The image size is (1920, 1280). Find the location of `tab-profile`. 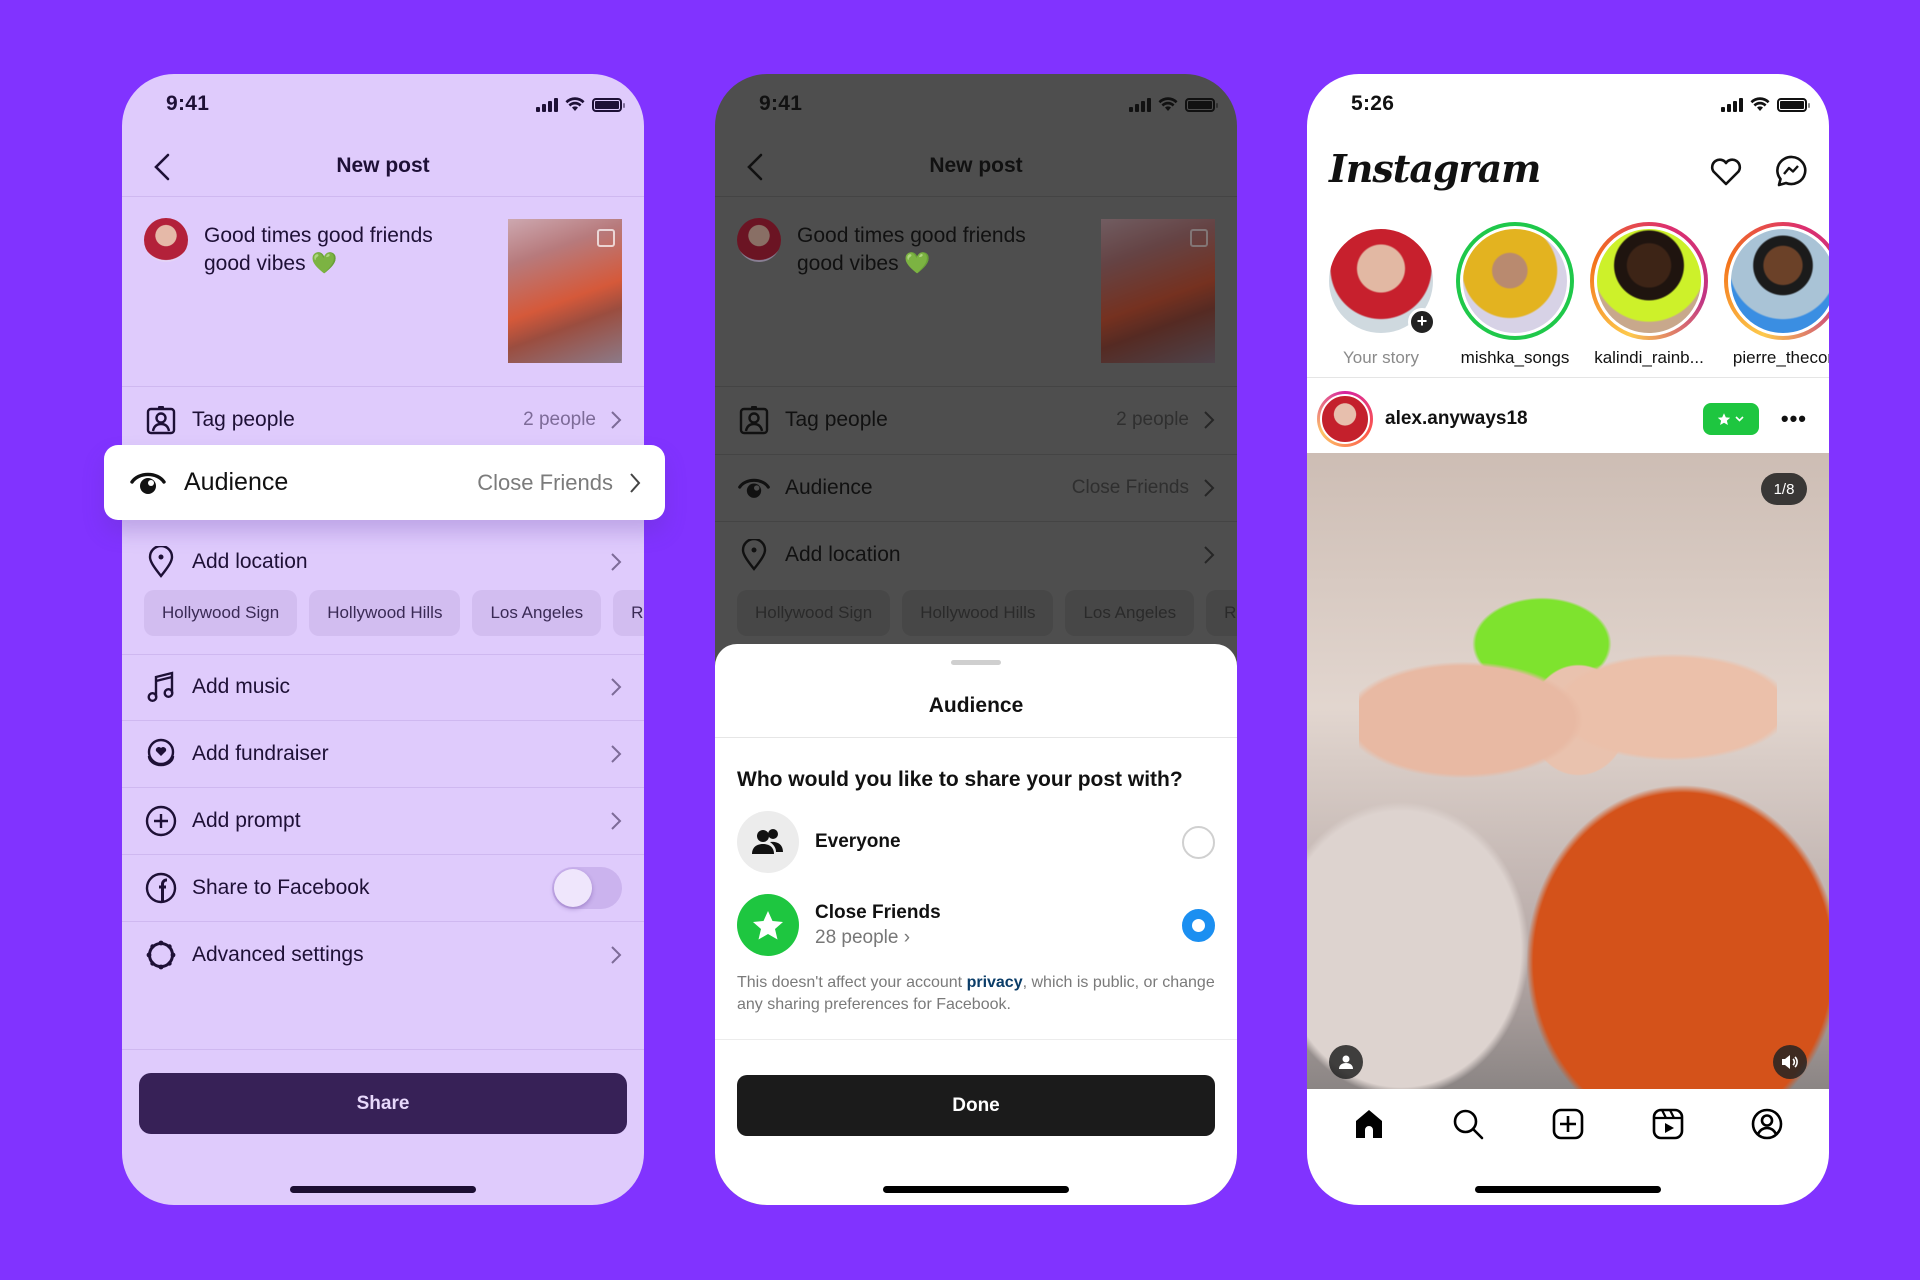

tab-profile is located at coordinates (1767, 1124).